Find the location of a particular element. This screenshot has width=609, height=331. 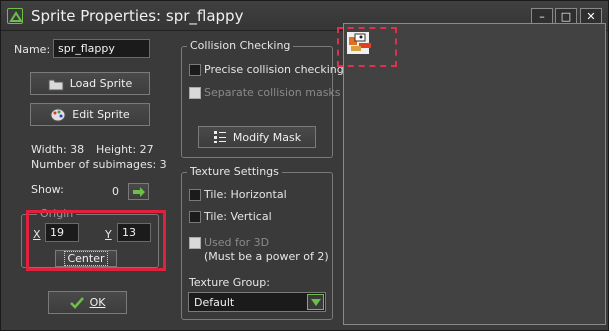

origin-highlight is located at coordinates (96, 240).